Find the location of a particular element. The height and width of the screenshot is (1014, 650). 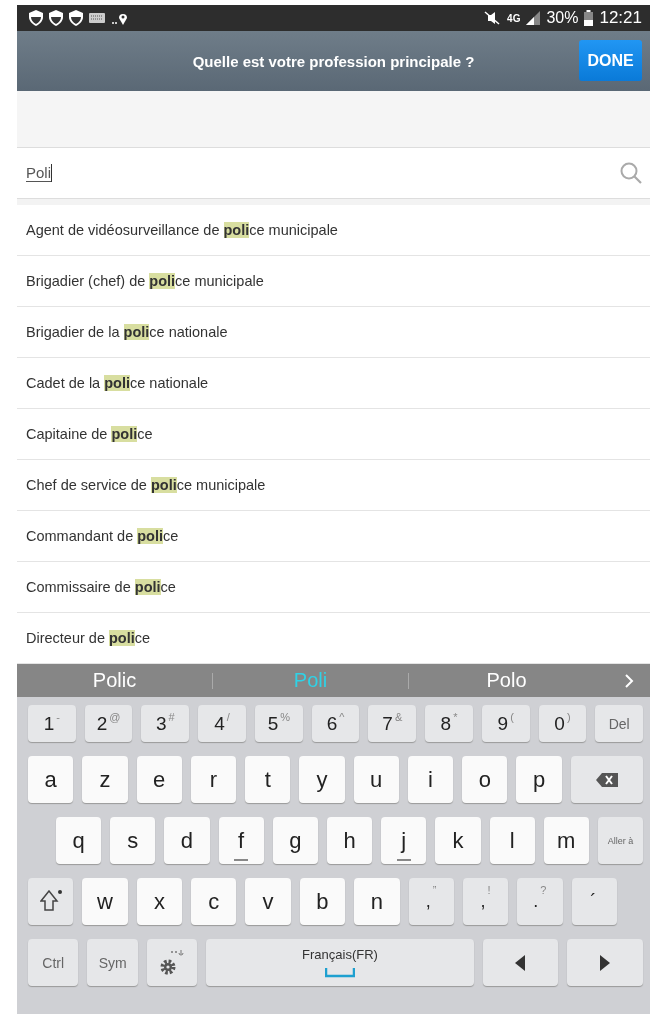

key: u is located at coordinates (376, 779).